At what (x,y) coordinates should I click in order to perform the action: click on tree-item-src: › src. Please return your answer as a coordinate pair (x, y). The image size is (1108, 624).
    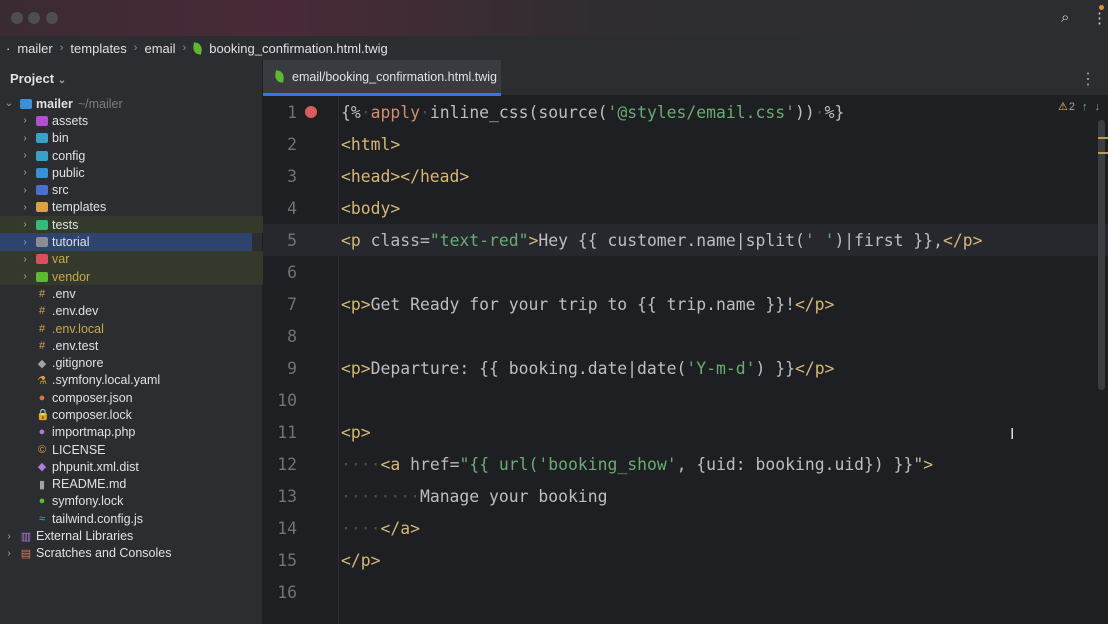
    Looking at the image, I should click on (131, 189).